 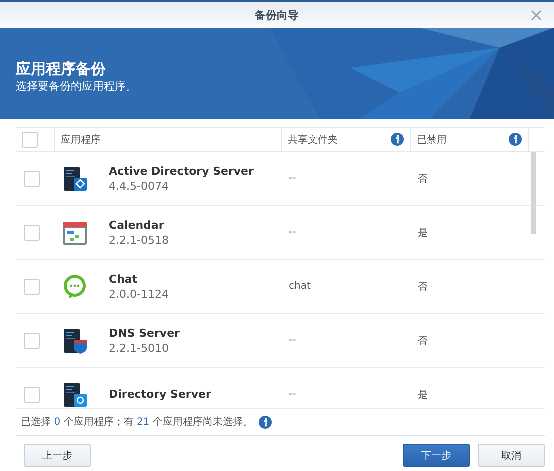 What do you see at coordinates (167, 139) in the screenshot?
I see `column-header-cell: 应用程序` at bounding box center [167, 139].